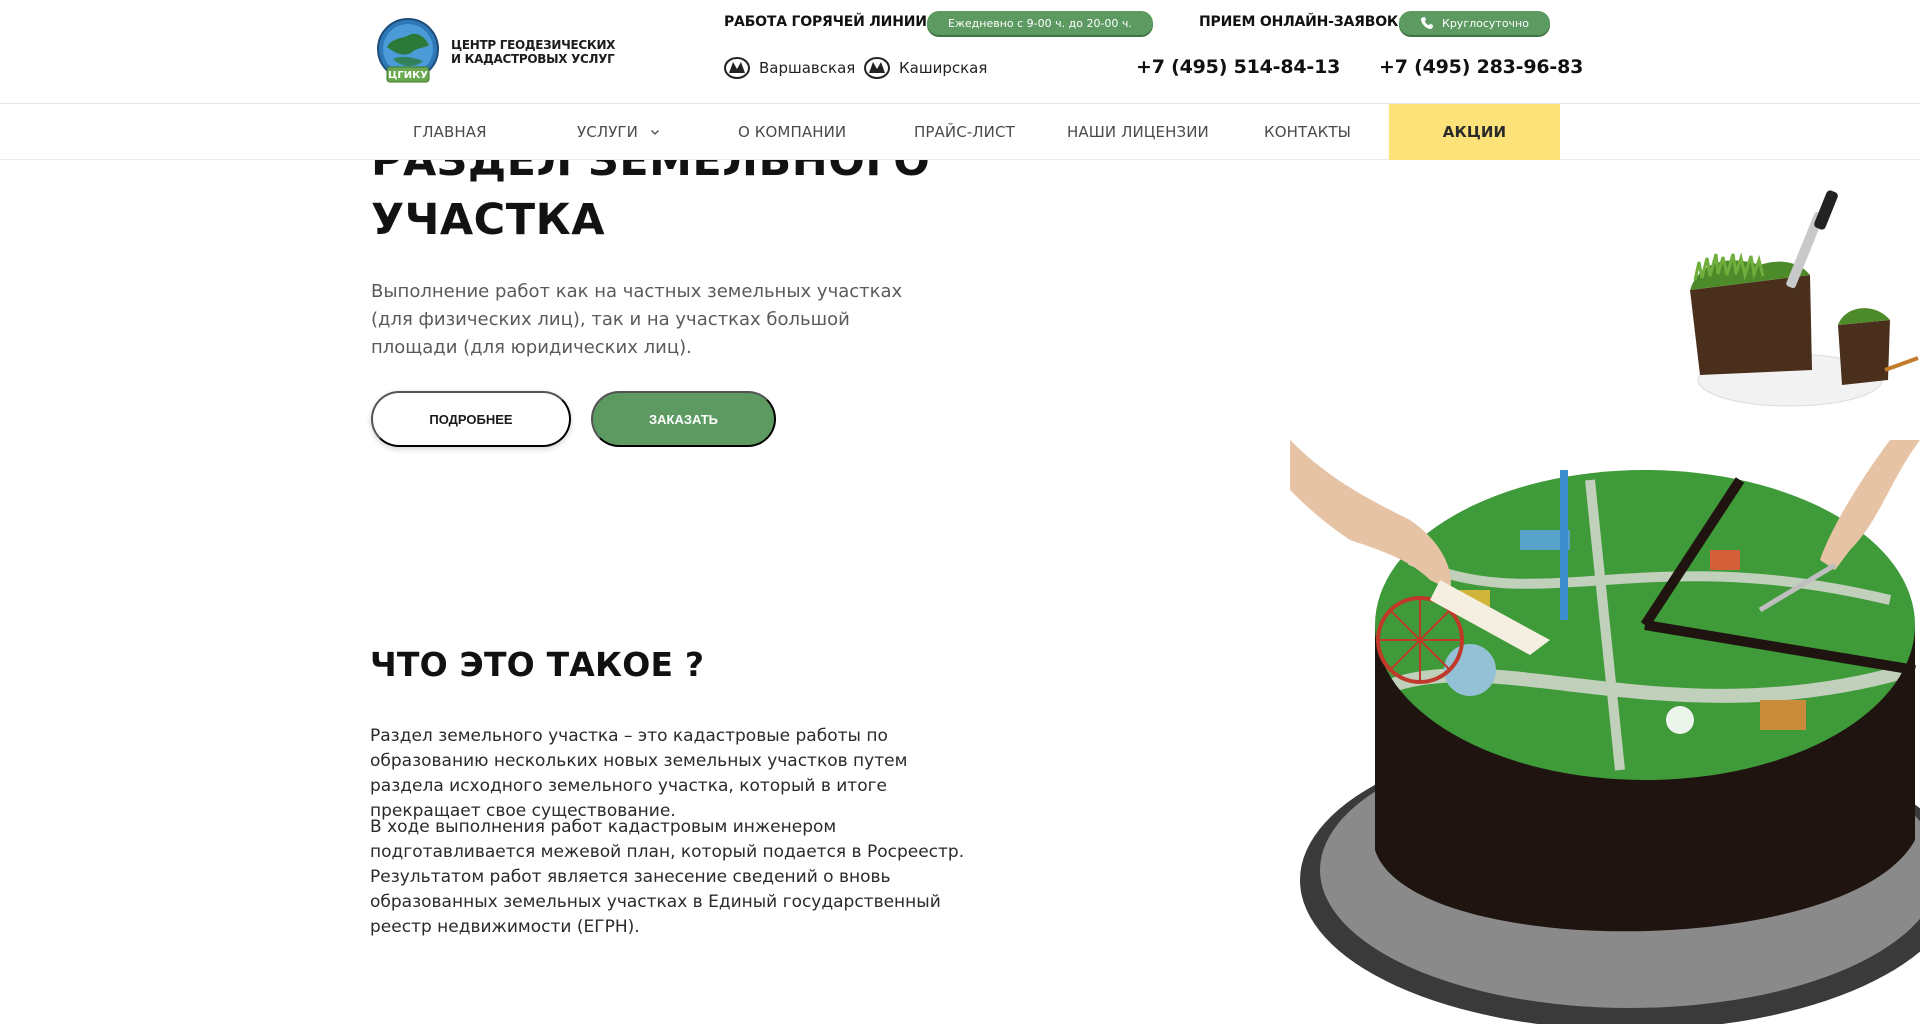 This screenshot has height=1024, width=1920. I want to click on nav-item-contacts: КОНТАКТЫ, so click(1307, 132).